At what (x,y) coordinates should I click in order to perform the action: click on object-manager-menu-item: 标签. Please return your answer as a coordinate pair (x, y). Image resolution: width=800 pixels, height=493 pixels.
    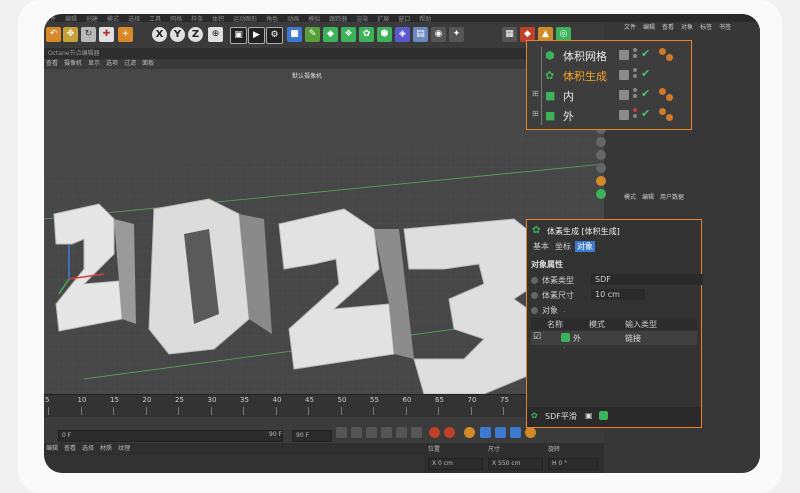
    Looking at the image, I should click on (706, 27).